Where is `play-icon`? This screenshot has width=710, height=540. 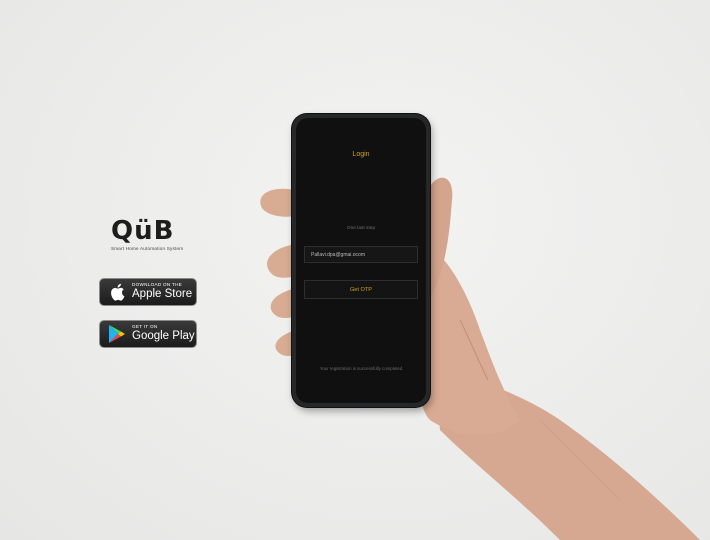 play-icon is located at coordinates (117, 334).